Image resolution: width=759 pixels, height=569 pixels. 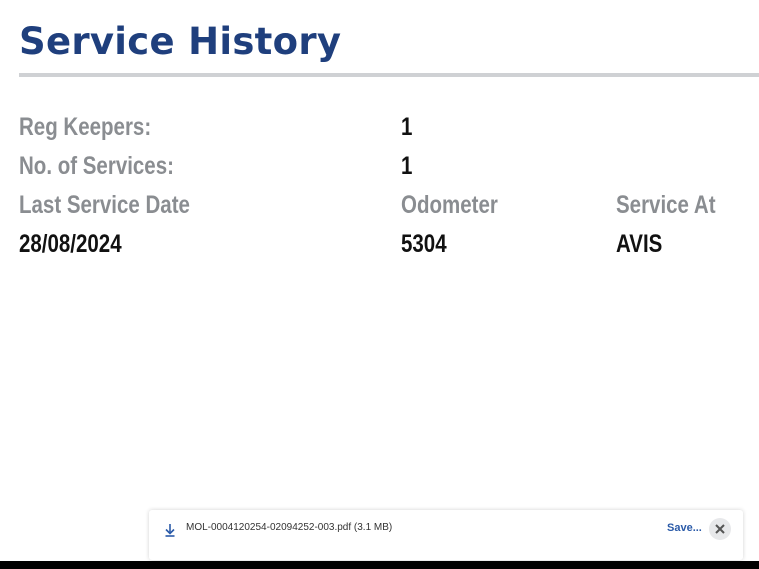 I want to click on title-divider, so click(x=389, y=75).